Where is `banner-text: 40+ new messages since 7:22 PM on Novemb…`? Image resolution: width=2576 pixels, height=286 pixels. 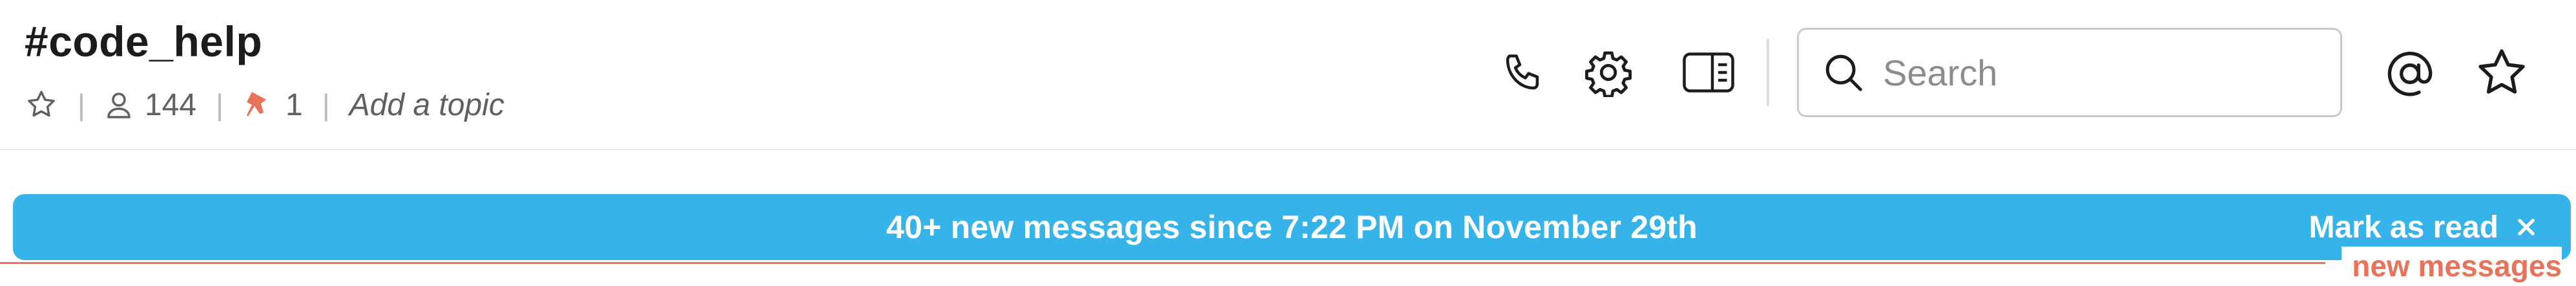 banner-text: 40+ new messages since 7:22 PM on Novemb… is located at coordinates (1292, 227).